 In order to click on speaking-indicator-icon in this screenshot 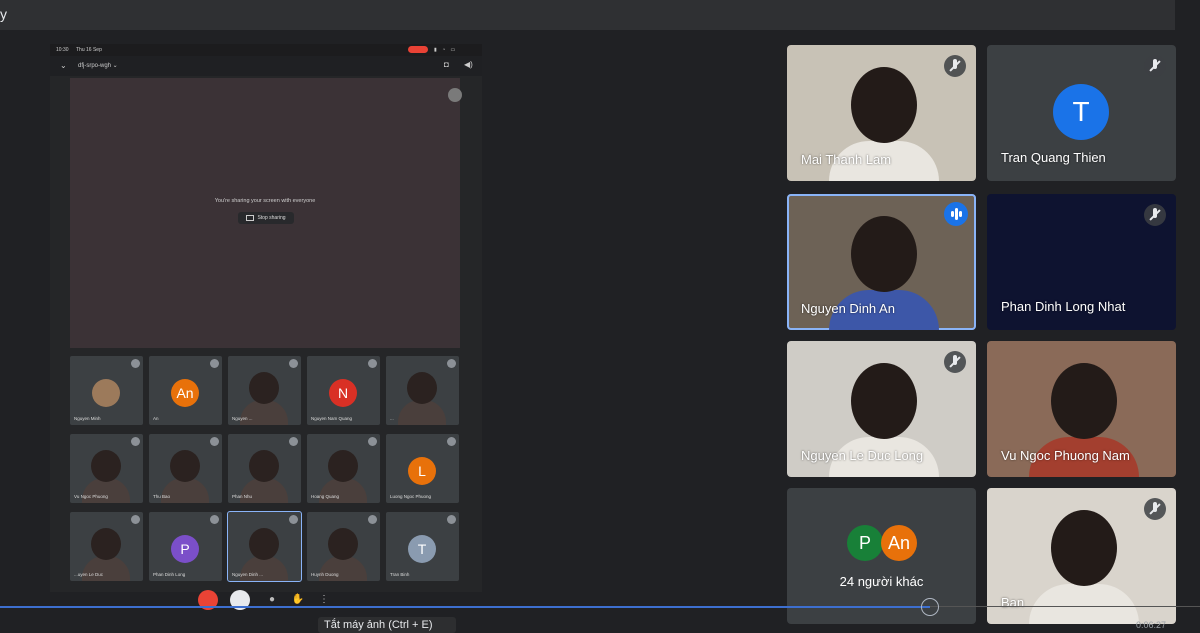, I will do `click(956, 214)`.